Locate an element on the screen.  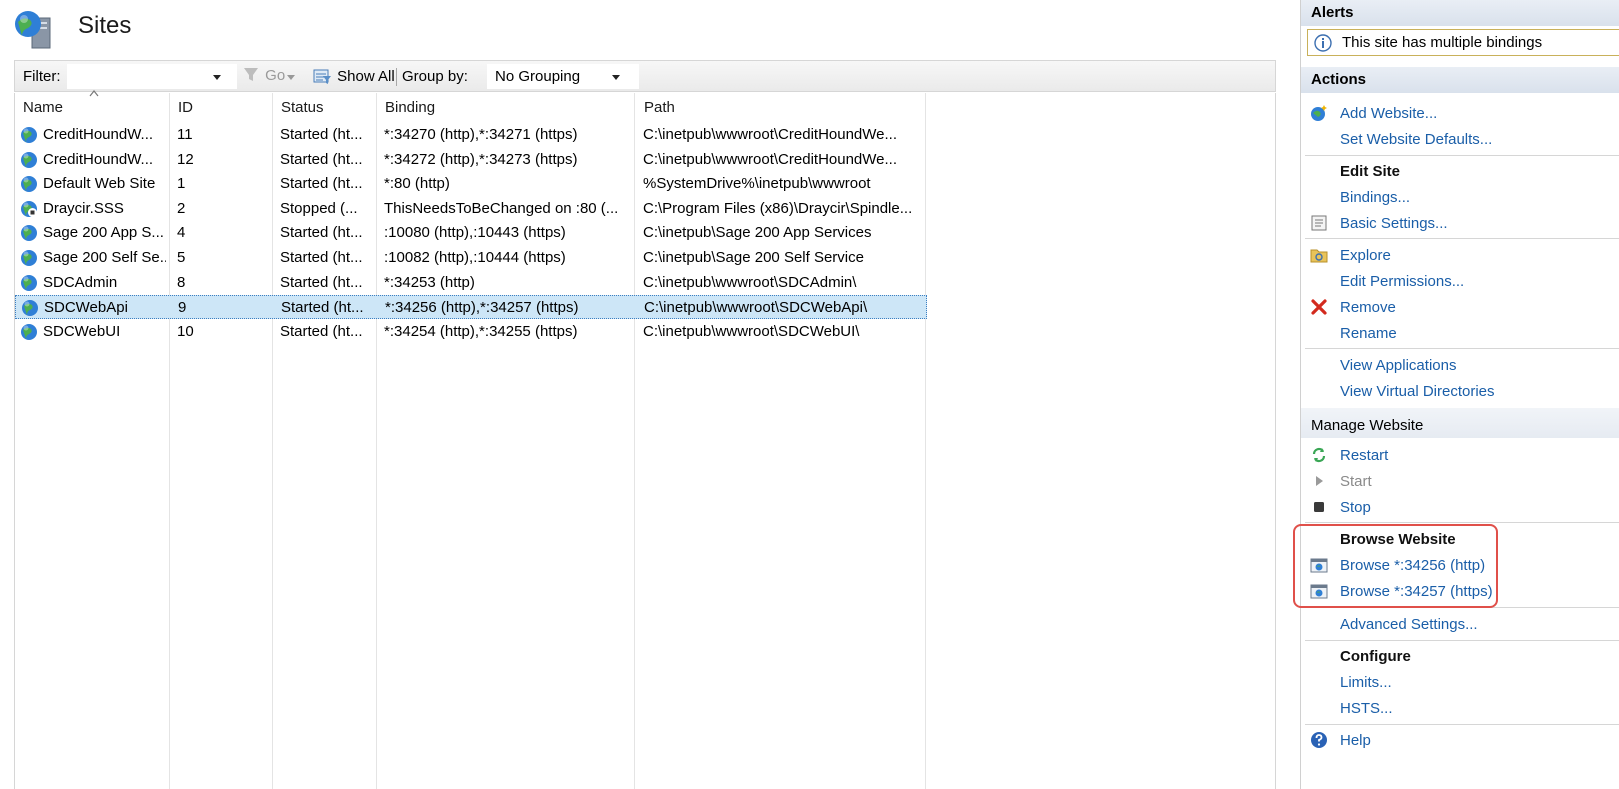
cell-path: C:\inetpub\Sage 200 App Services is located at coordinates (757, 233).